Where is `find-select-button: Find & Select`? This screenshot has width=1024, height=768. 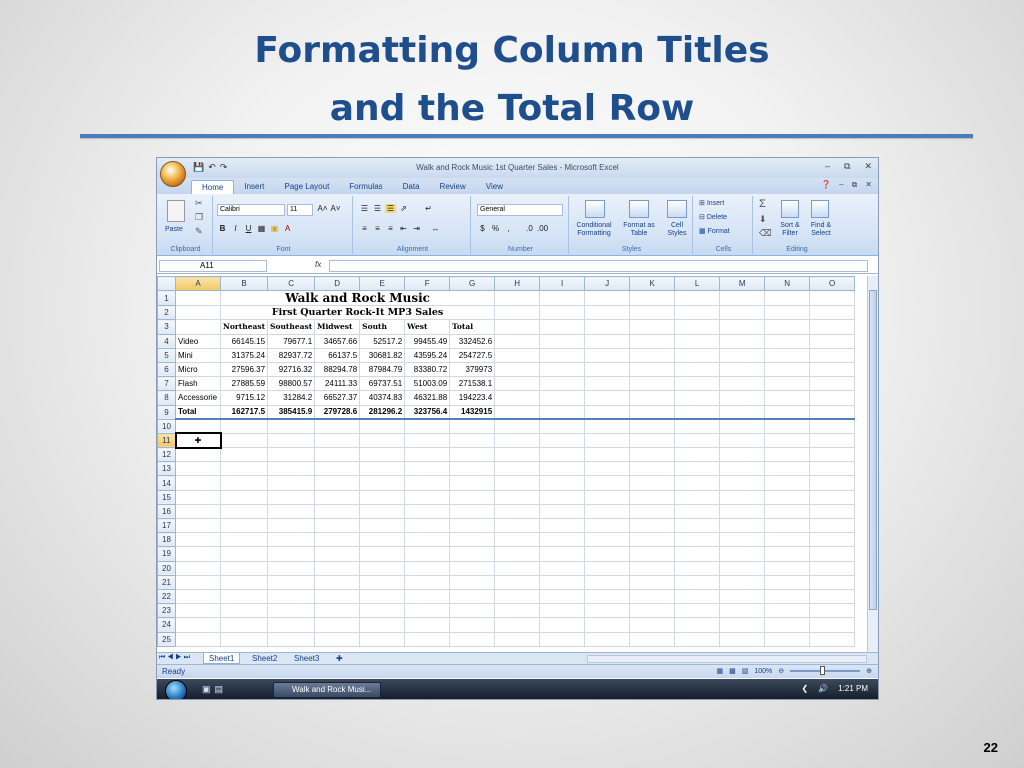 find-select-button: Find & Select is located at coordinates (821, 230).